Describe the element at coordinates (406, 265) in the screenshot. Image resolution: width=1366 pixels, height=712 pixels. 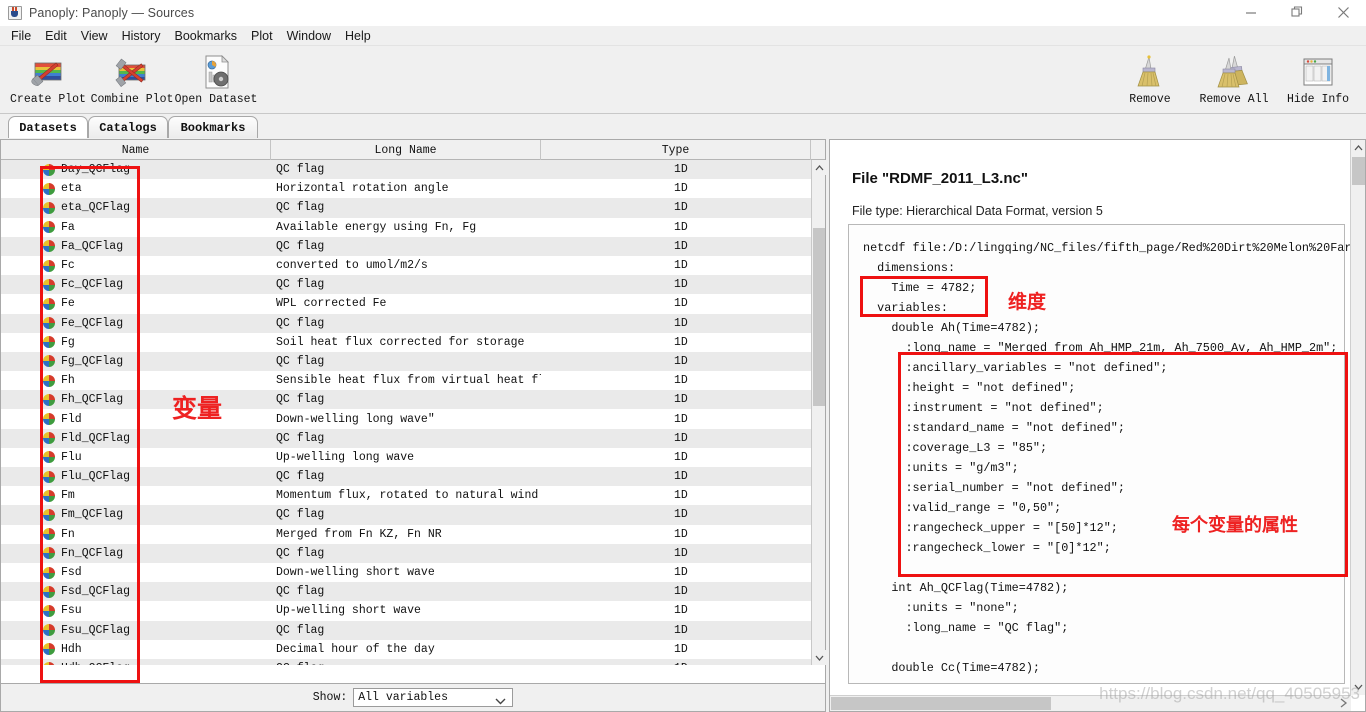
I see `table-row: Fc converted to umol/m2/s 1D` at that location.